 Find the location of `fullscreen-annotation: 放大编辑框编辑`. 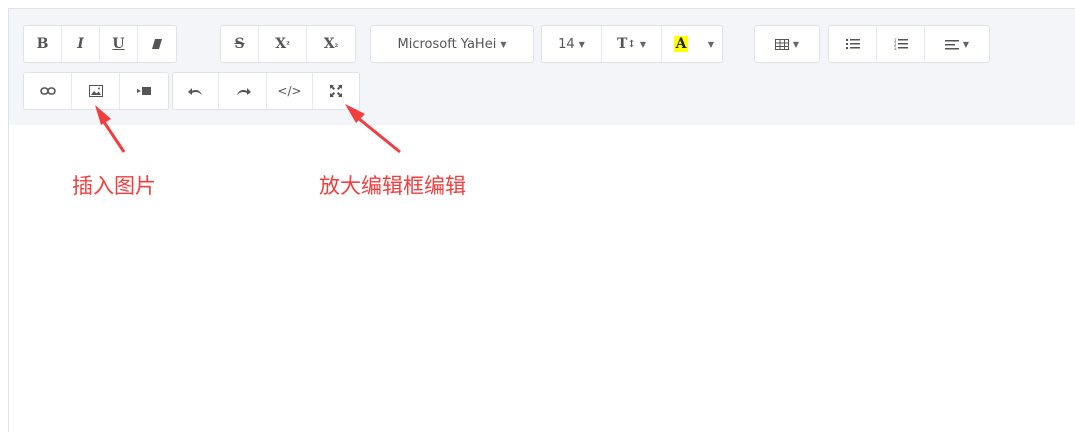

fullscreen-annotation: 放大编辑框编辑 is located at coordinates (392, 186).